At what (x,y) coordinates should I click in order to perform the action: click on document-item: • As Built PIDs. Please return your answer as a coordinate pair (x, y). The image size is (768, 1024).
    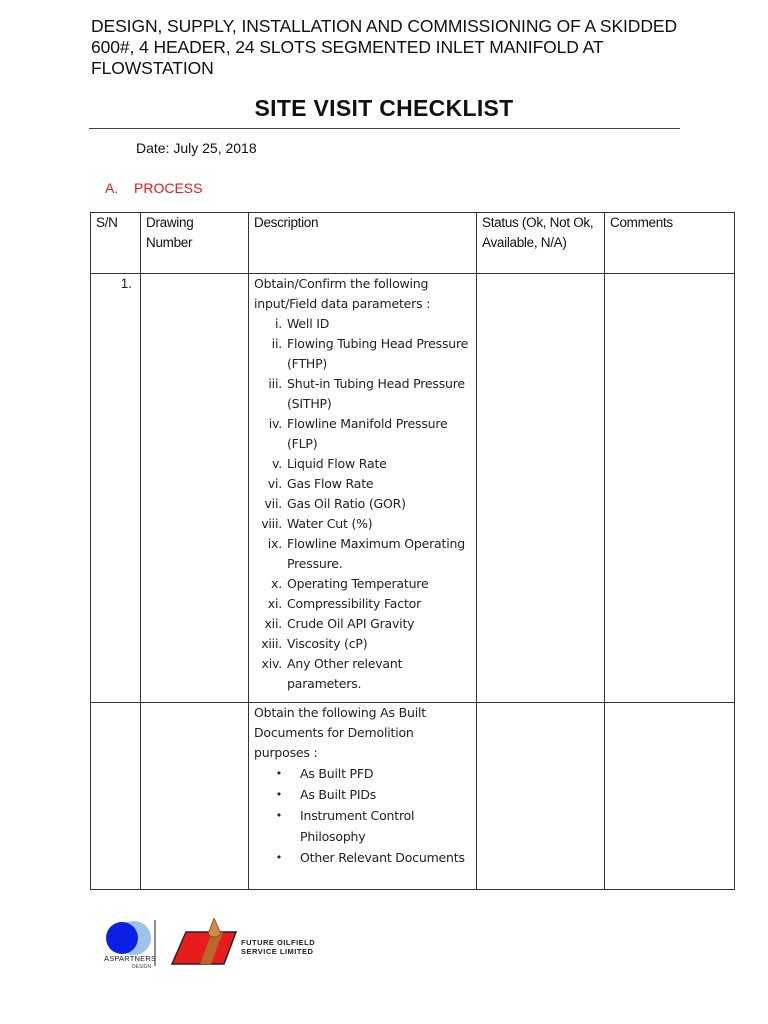
    Looking at the image, I should click on (362, 794).